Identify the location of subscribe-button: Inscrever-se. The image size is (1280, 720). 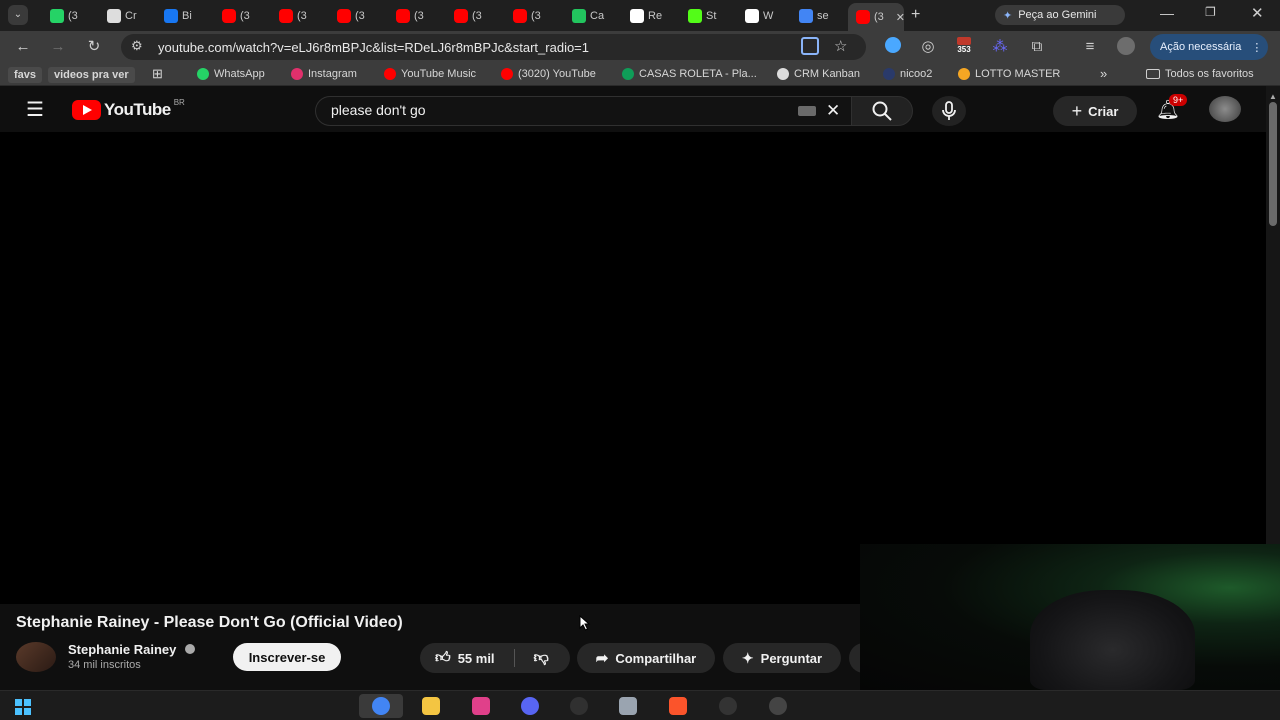
(287, 657).